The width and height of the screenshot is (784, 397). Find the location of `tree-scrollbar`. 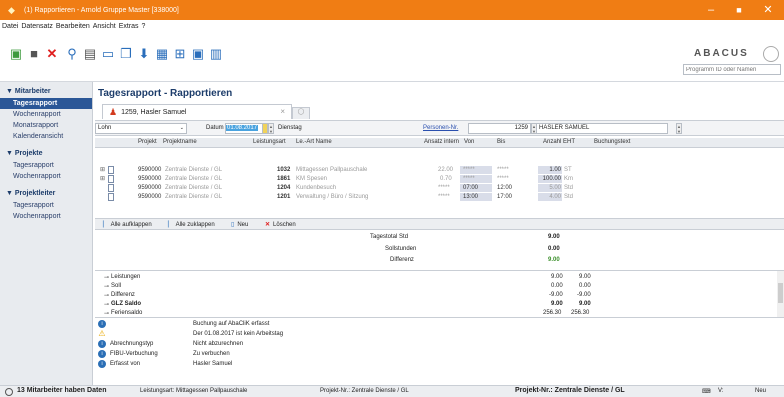

tree-scrollbar is located at coordinates (780, 294).